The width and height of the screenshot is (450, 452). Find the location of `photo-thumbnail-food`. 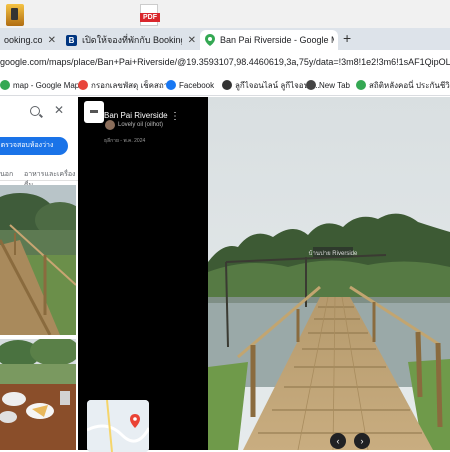

photo-thumbnail-food is located at coordinates (38, 394).